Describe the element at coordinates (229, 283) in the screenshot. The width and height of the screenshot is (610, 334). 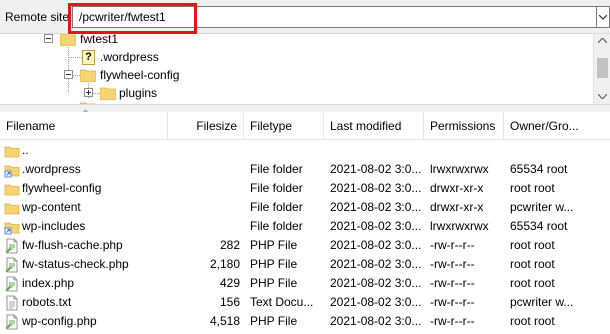
I see `file-size: 429` at that location.